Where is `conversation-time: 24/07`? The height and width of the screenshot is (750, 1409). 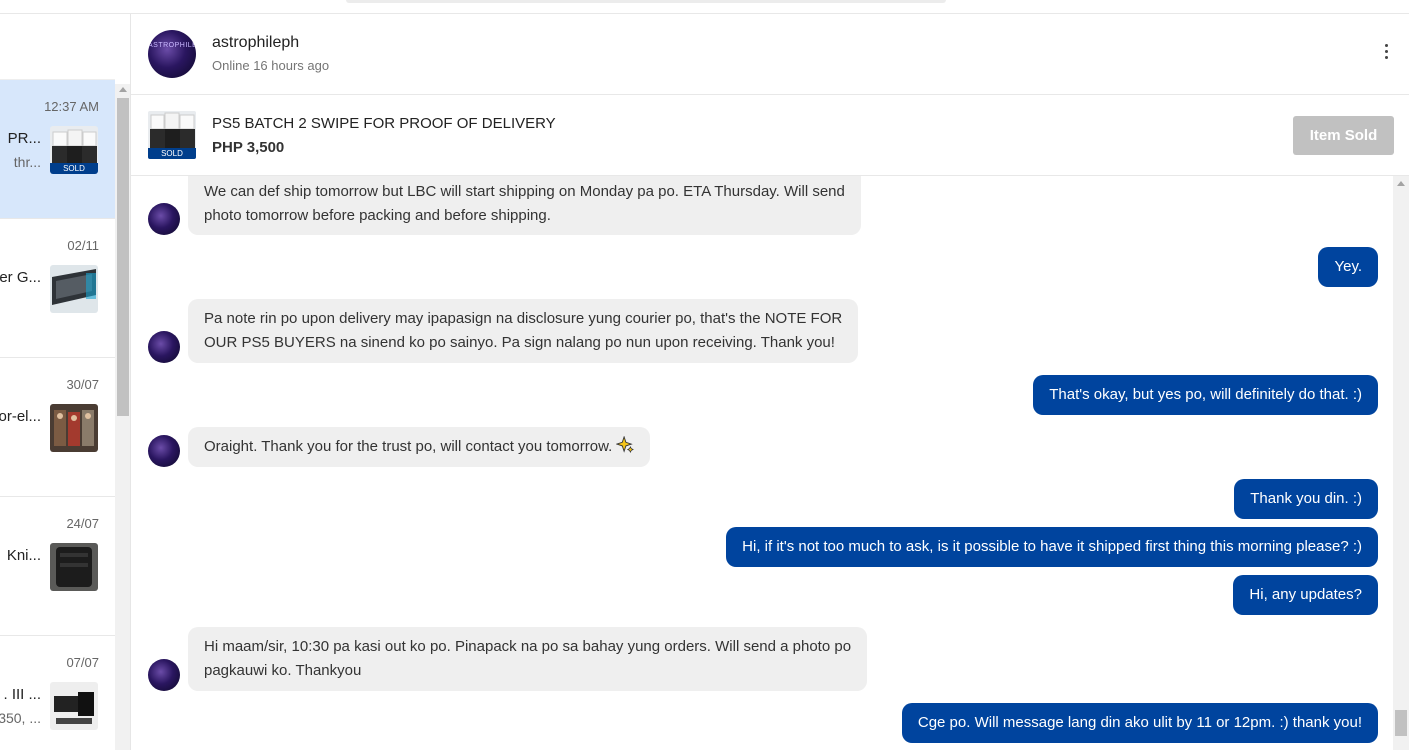 conversation-time: 24/07 is located at coordinates (82, 523).